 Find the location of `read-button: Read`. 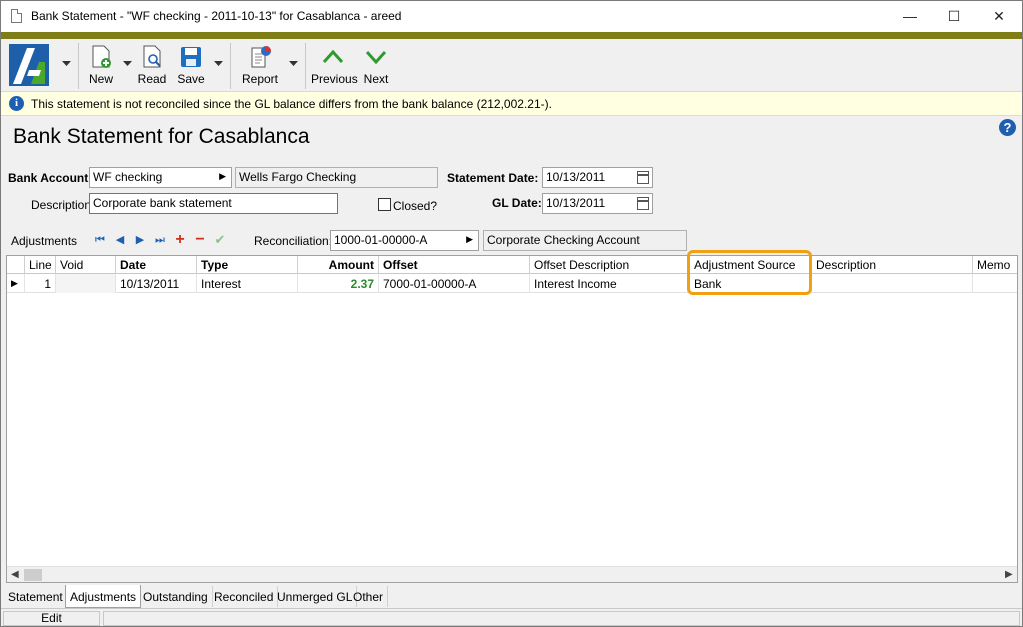

read-button: Read is located at coordinates (152, 65).